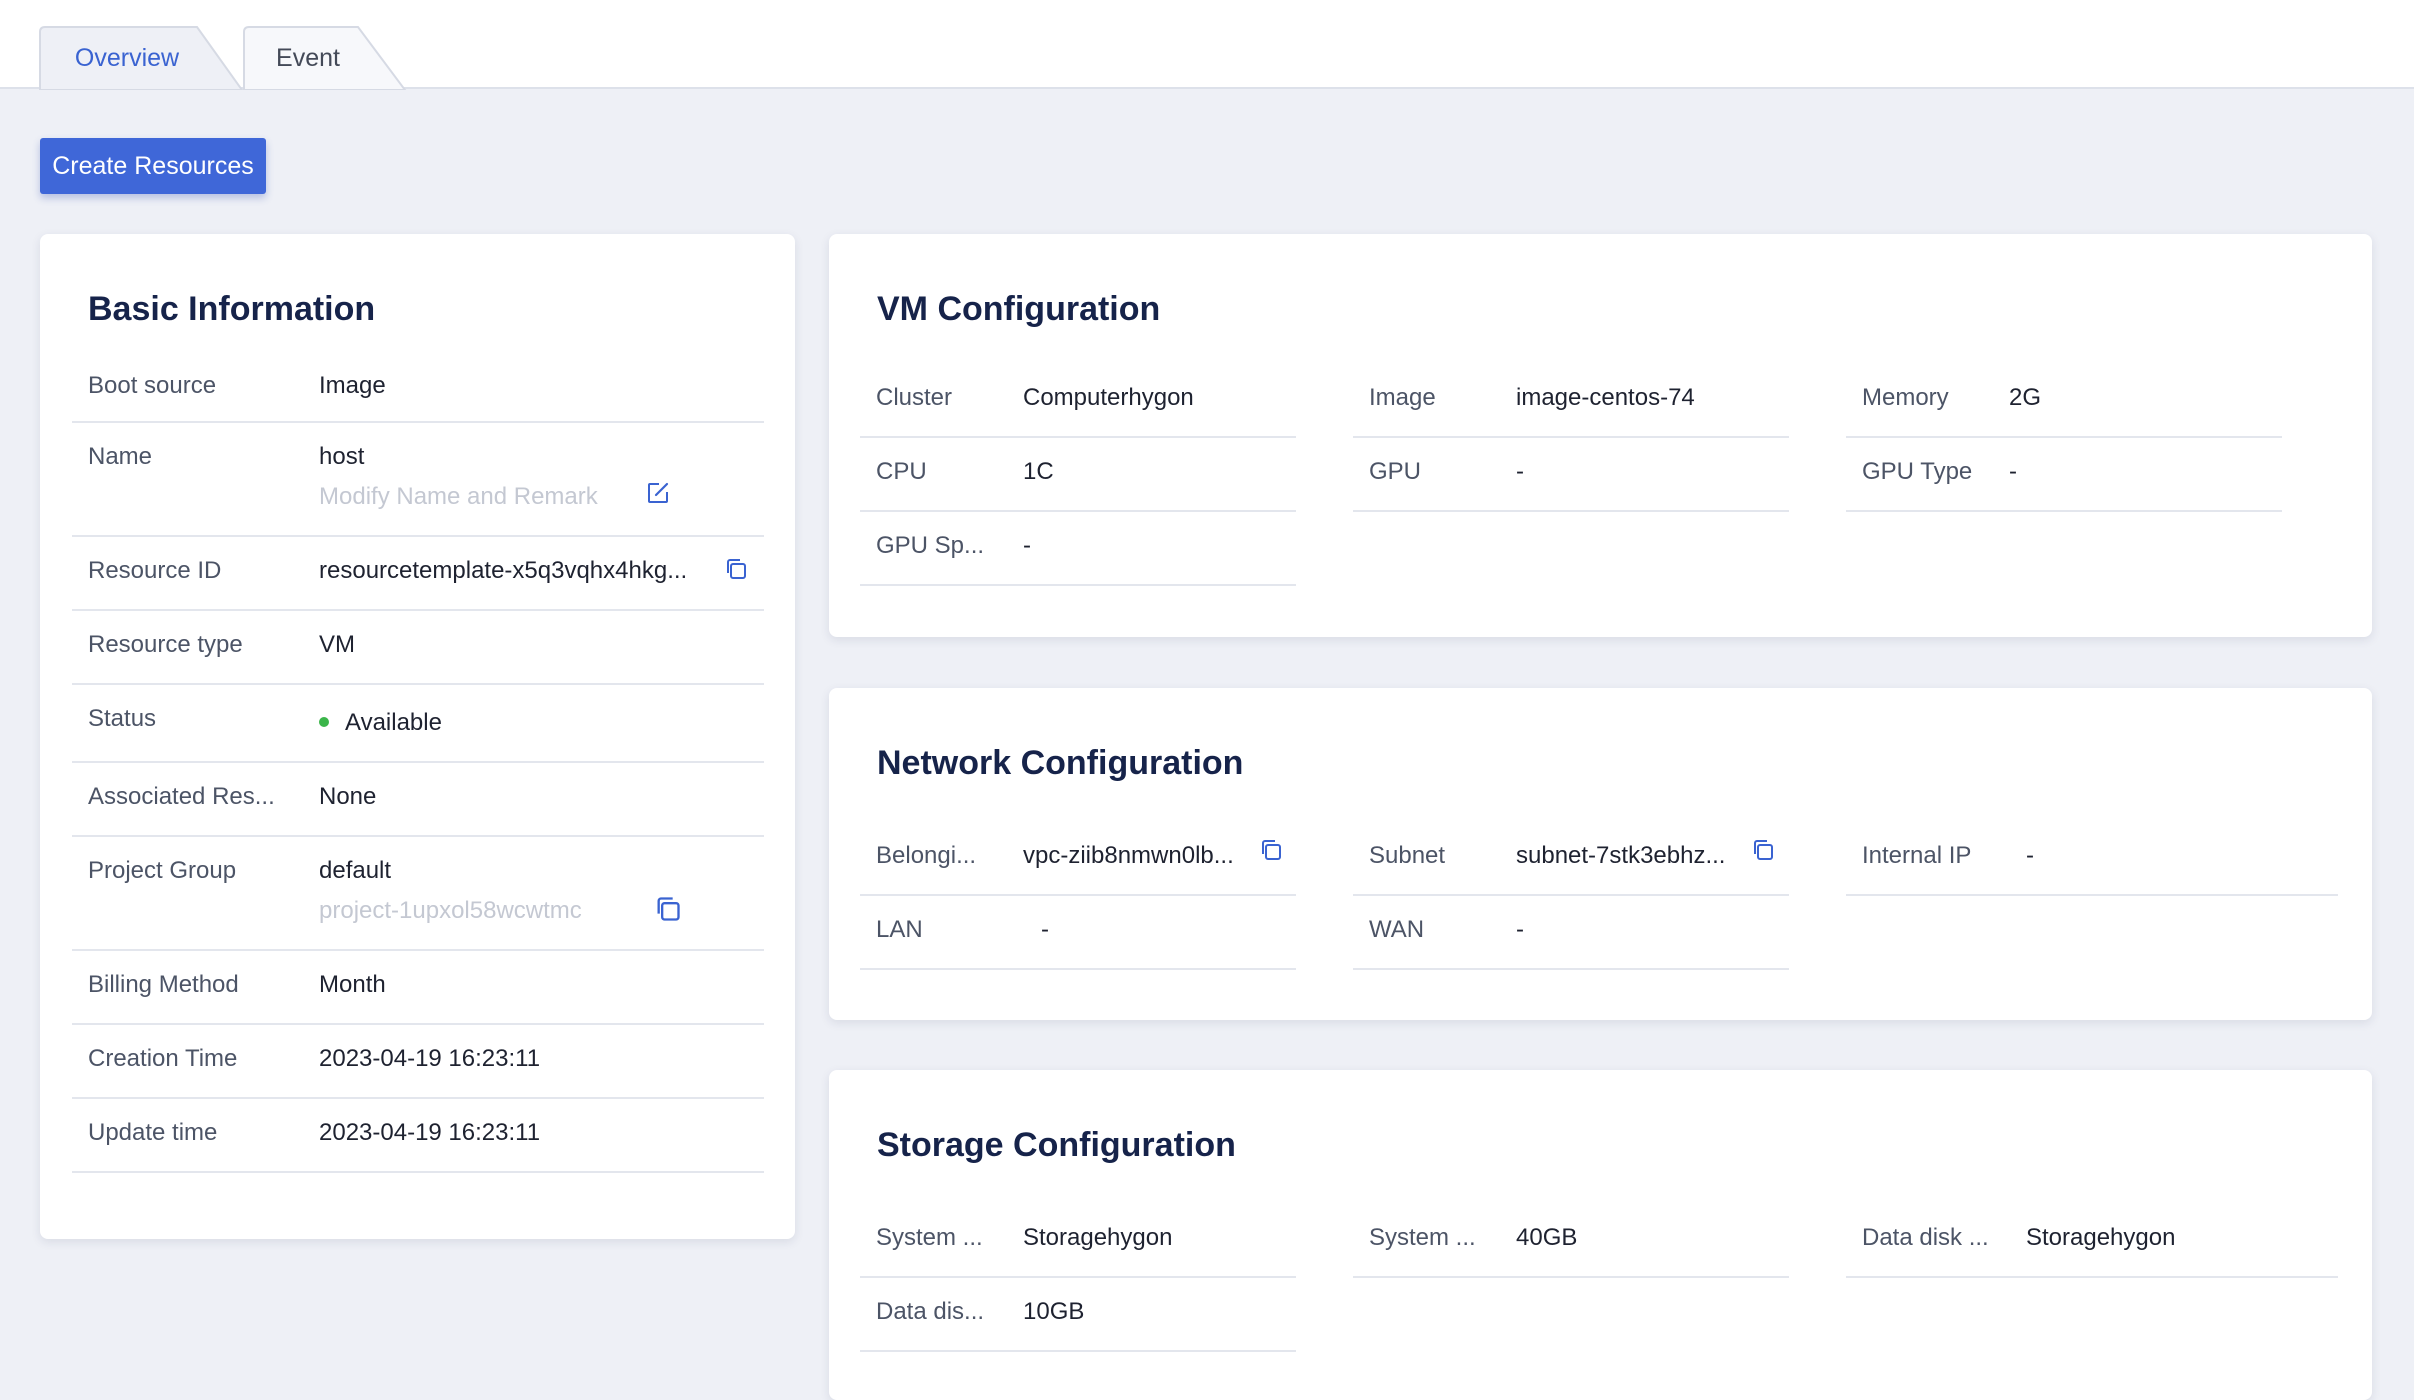 The width and height of the screenshot is (2414, 1400). I want to click on tab-event: Event, so click(325, 58).